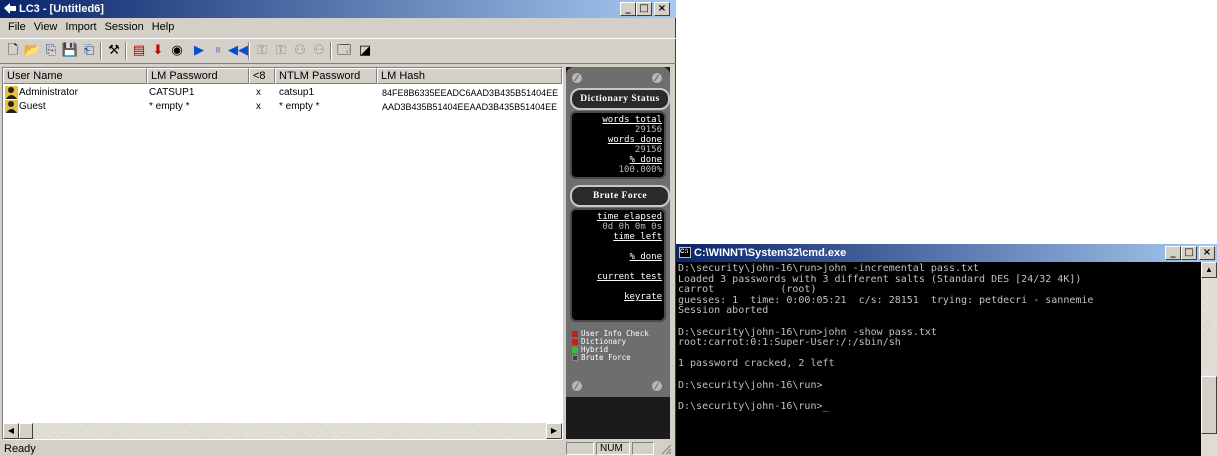 This screenshot has height=456, width=1217. Describe the element at coordinates (32, 51) in the screenshot. I see `open-icon: 📂` at that location.